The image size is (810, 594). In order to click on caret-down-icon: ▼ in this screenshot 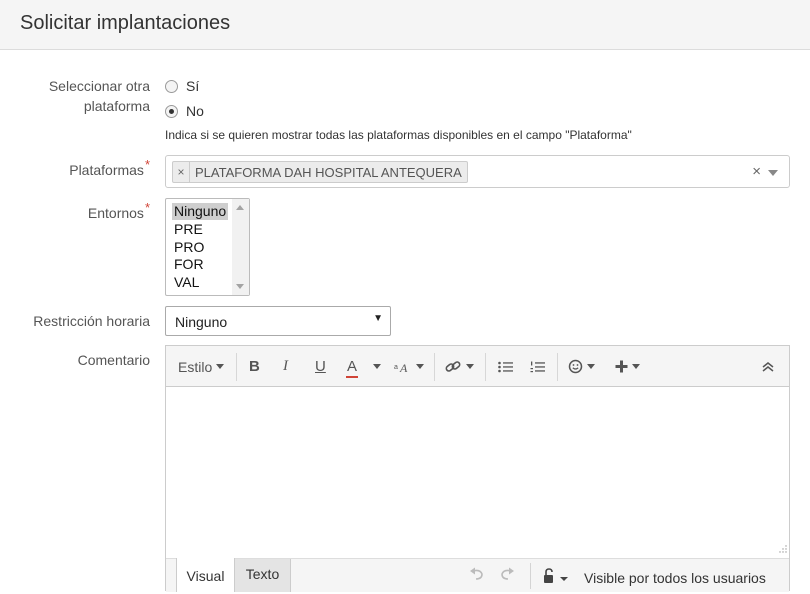, I will do `click(378, 318)`.